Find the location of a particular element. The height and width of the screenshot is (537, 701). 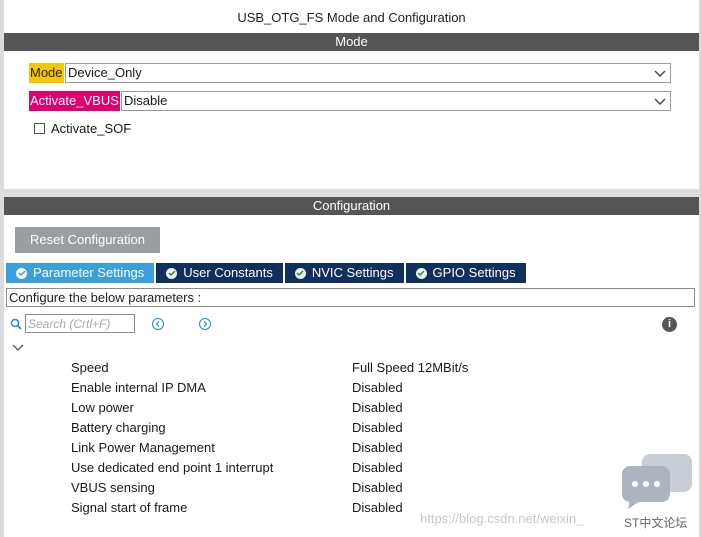

activate-vbus-row: Activate_VBUS is located at coordinates (74, 101).